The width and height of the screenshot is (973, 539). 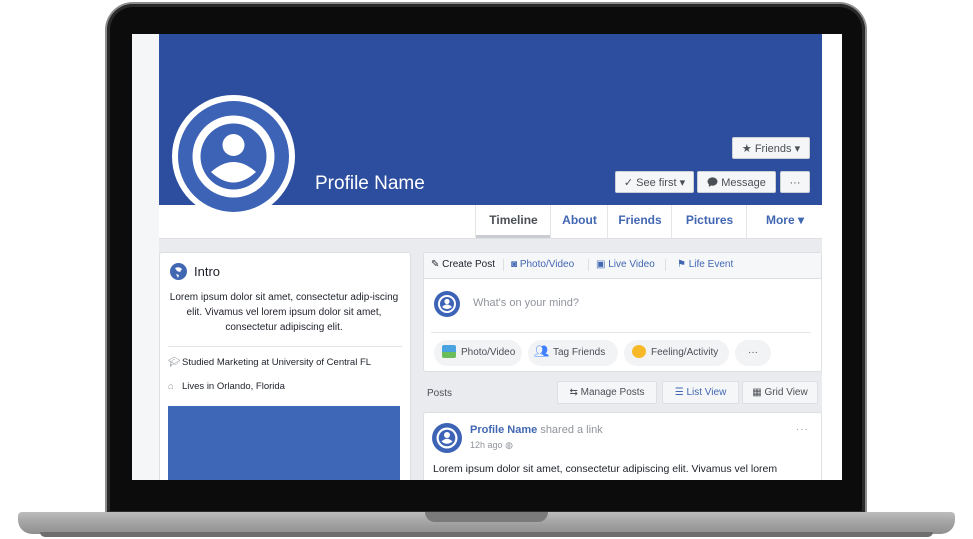 I want to click on photo-icon, so click(x=449, y=351).